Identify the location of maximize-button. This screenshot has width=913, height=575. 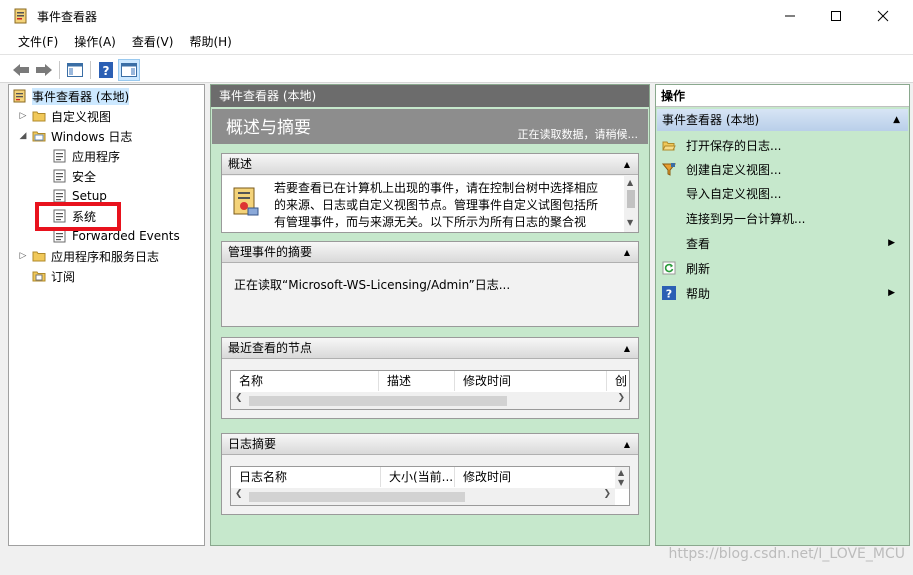
(836, 15).